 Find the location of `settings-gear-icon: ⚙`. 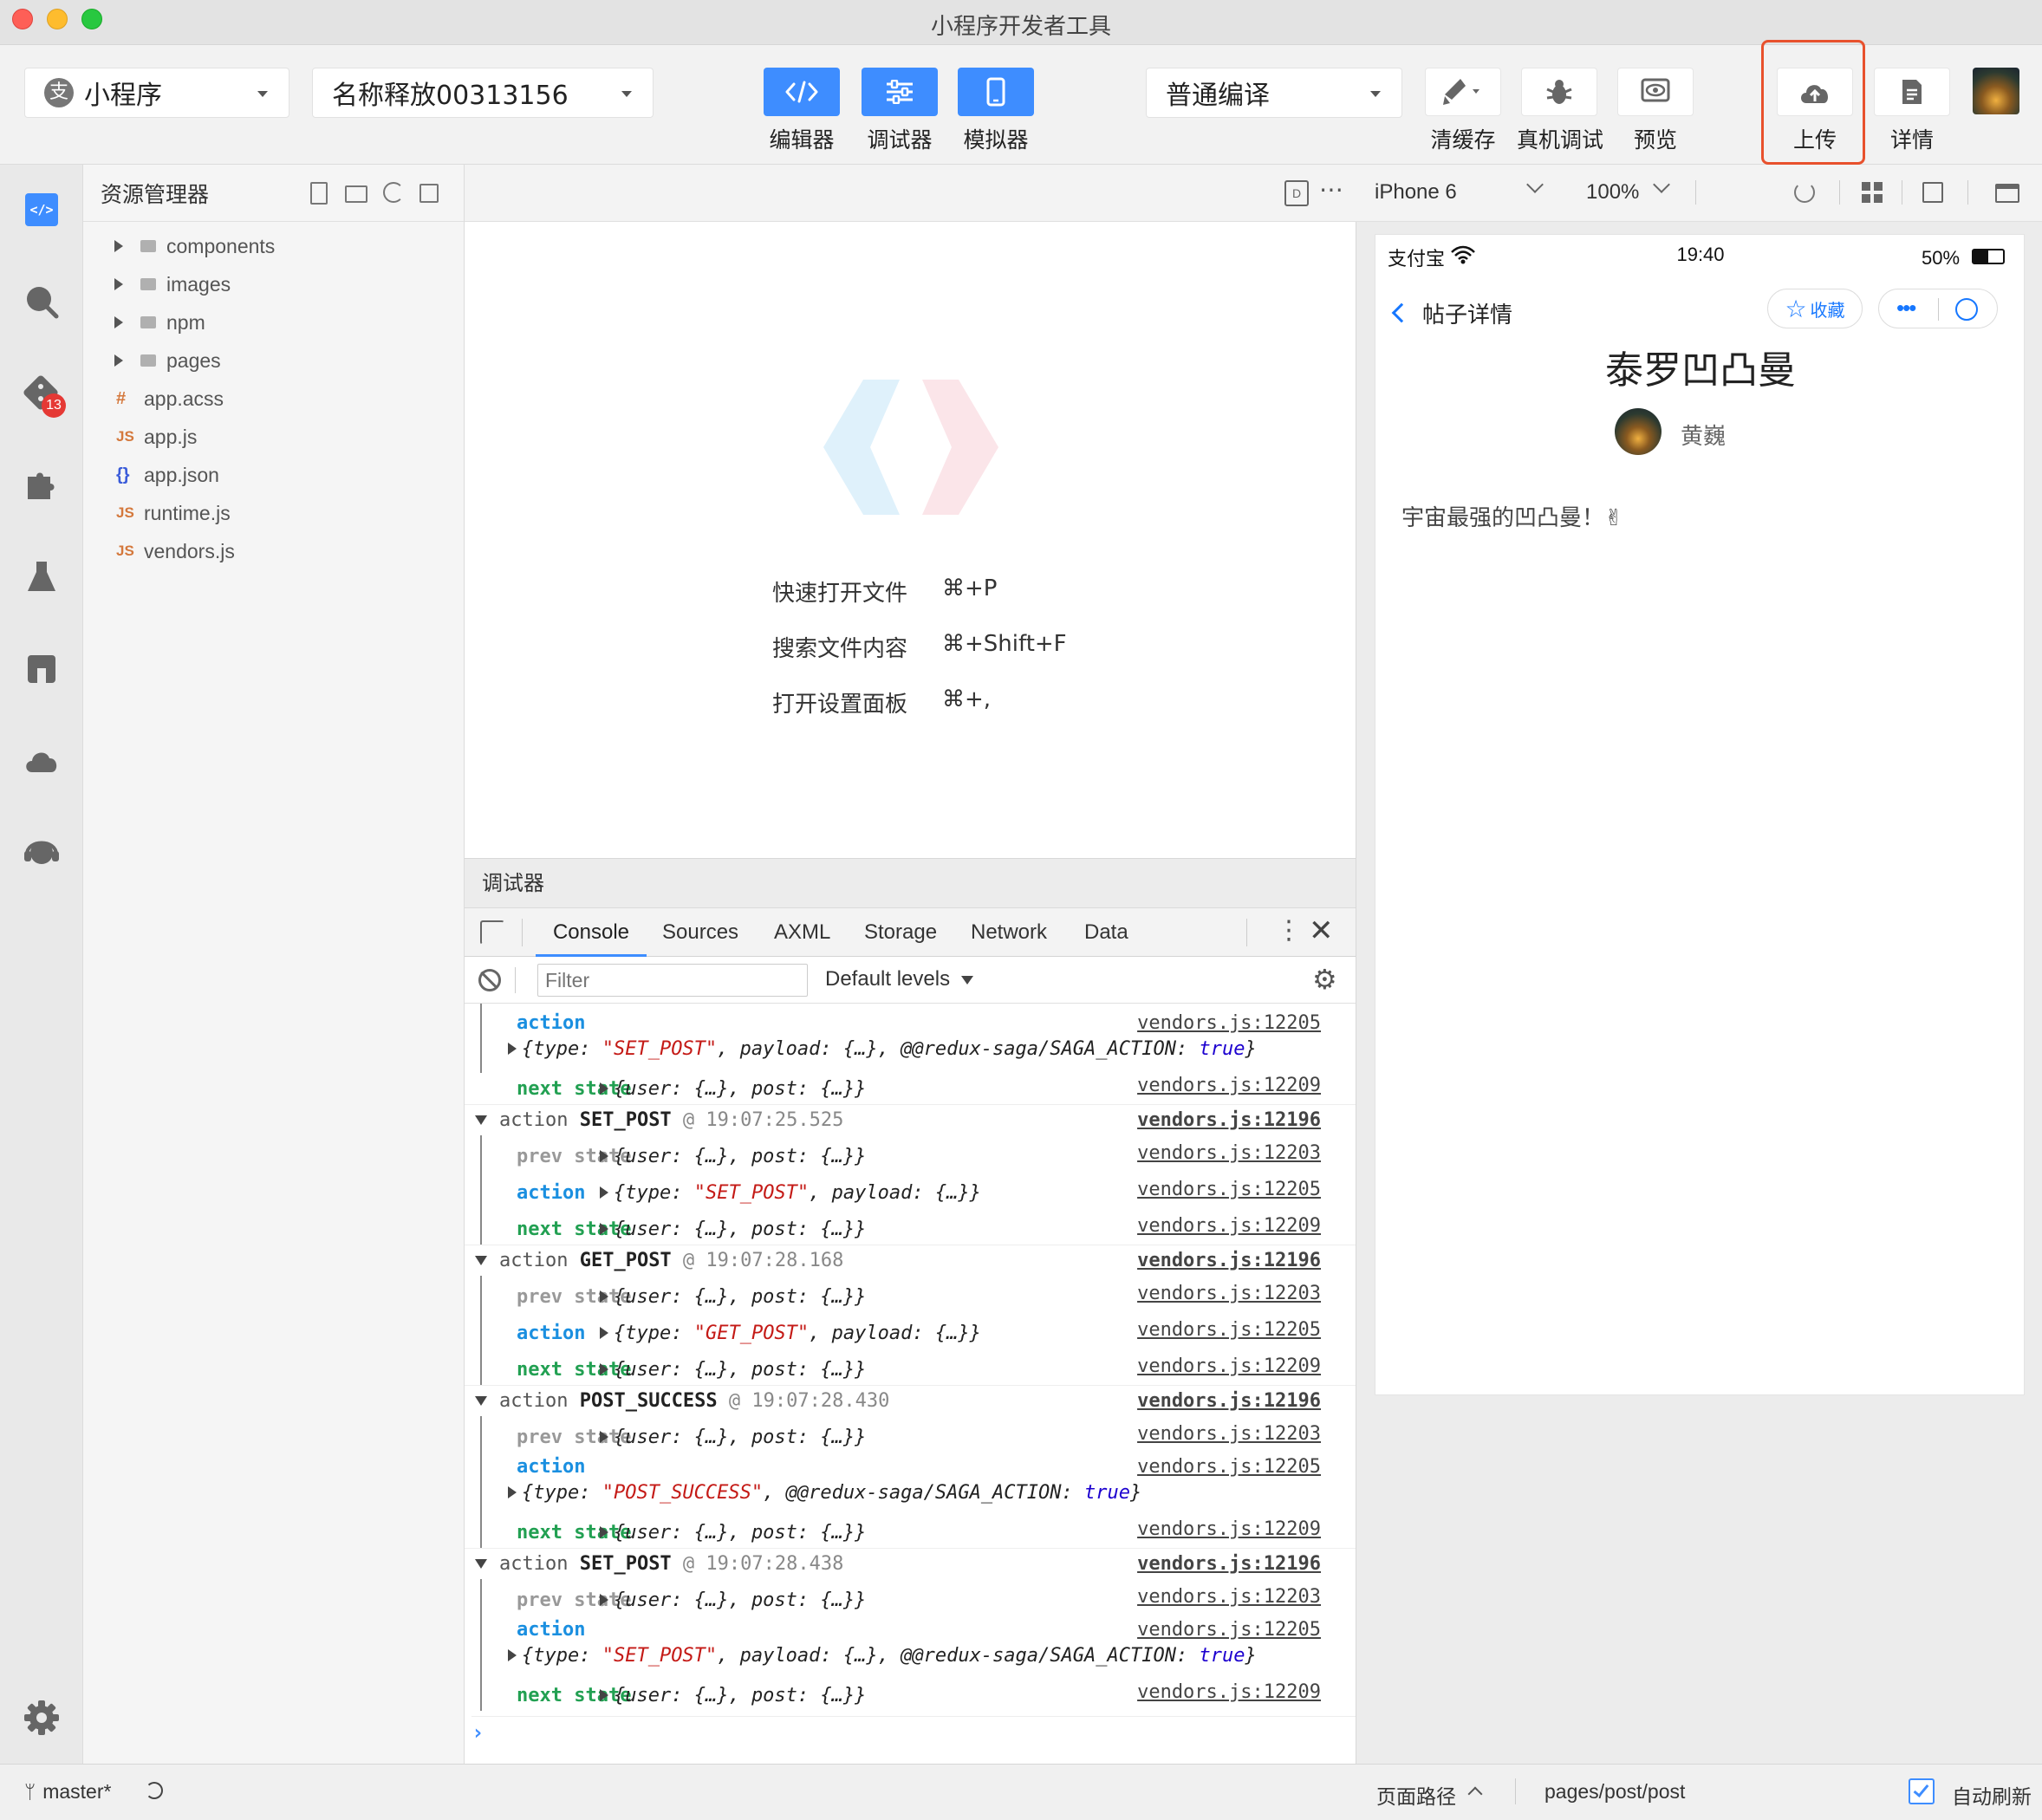

settings-gear-icon: ⚙ is located at coordinates (1324, 979).